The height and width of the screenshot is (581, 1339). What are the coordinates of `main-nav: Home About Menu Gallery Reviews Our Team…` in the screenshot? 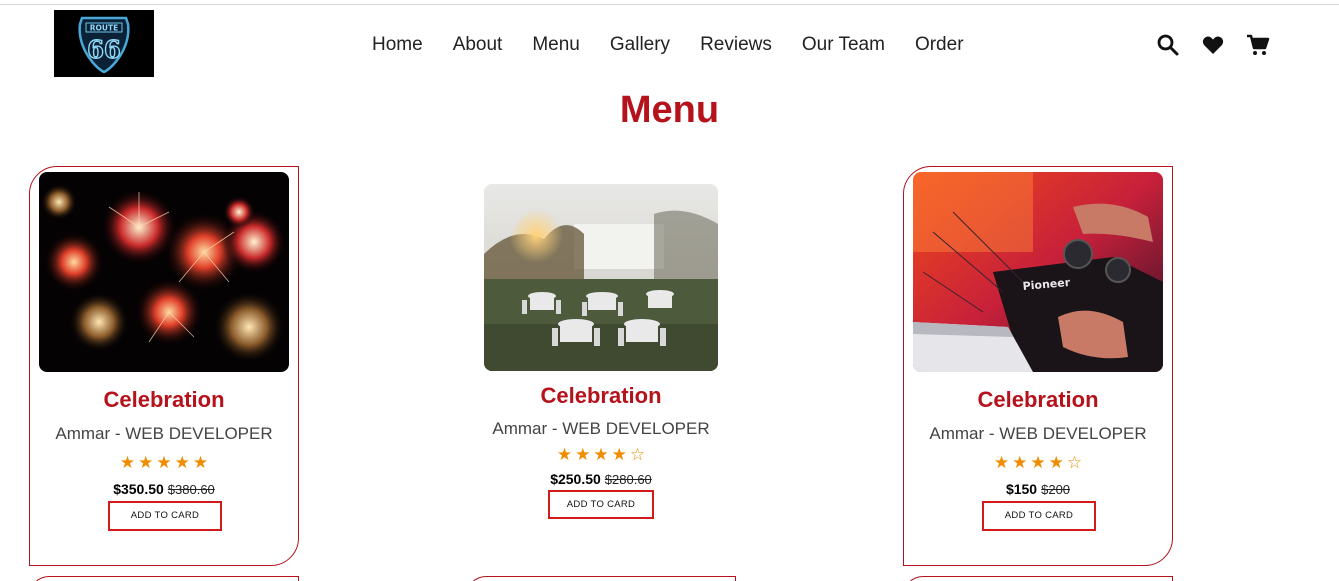 It's located at (668, 45).